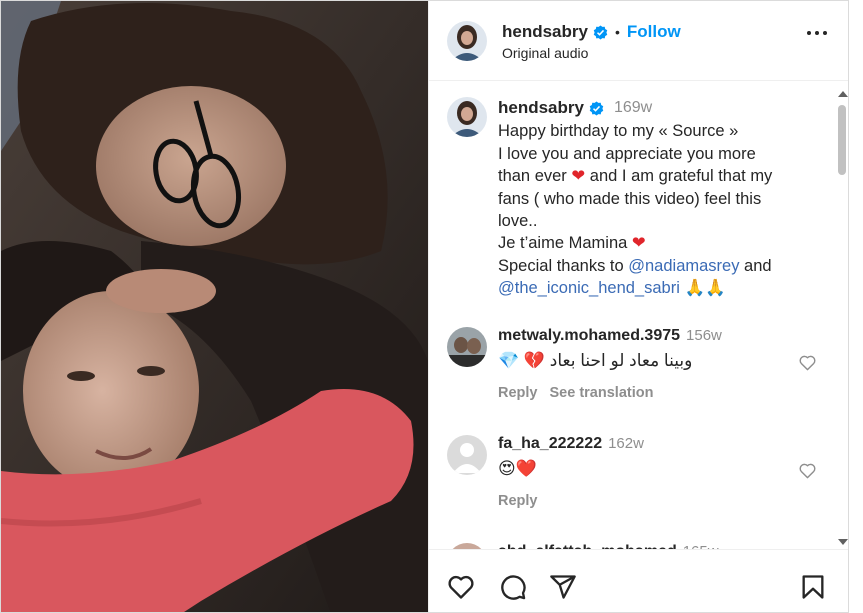 The image size is (863, 613). What do you see at coordinates (518, 221) in the screenshot?
I see `caption-line: love..` at bounding box center [518, 221].